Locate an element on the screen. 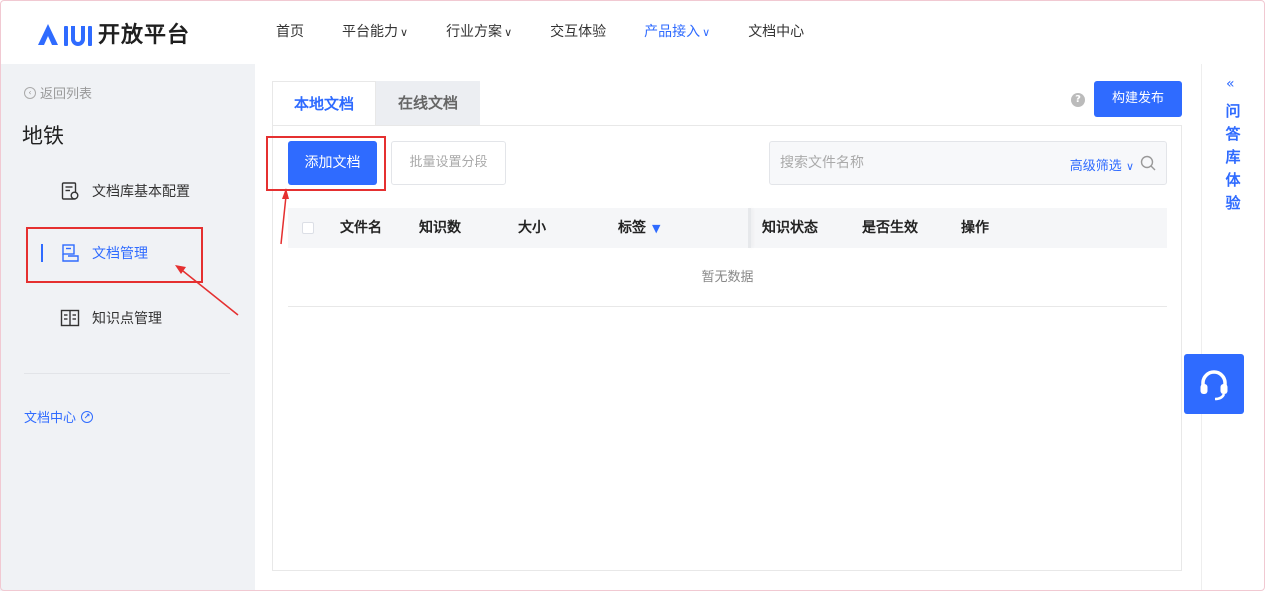 The image size is (1265, 591). annotation-box-add-doc is located at coordinates (326, 163).